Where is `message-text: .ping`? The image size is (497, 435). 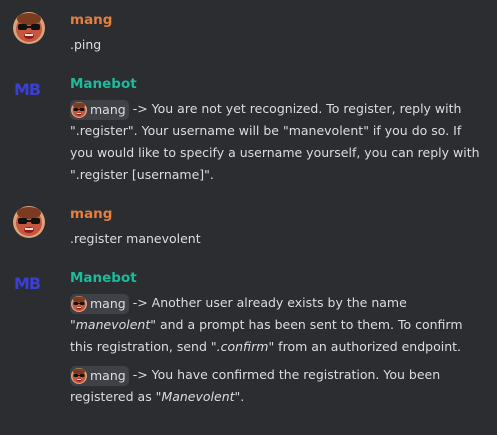 message-text: .ping is located at coordinates (86, 44).